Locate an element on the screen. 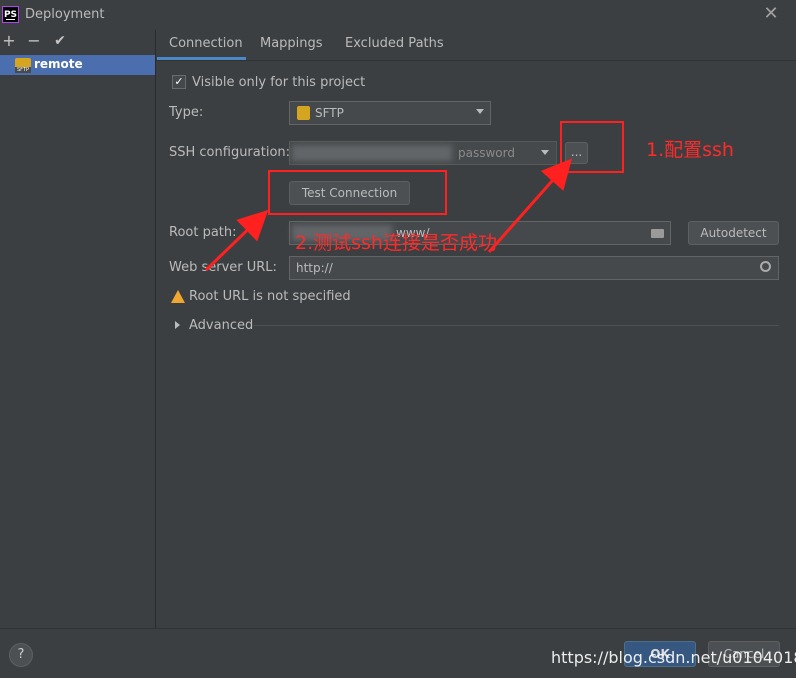 The width and height of the screenshot is (796, 678). watermark-url: https://blog.csdn.net/u010401880 is located at coordinates (673, 657).